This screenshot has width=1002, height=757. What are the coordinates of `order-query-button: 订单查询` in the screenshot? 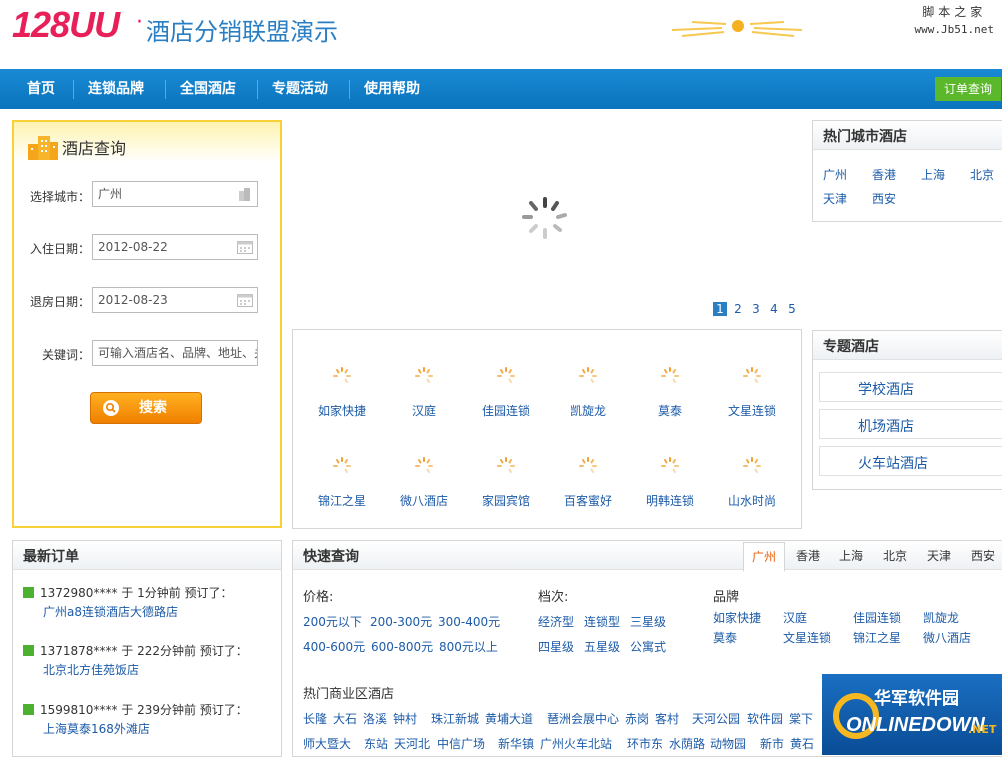 It's located at (968, 89).